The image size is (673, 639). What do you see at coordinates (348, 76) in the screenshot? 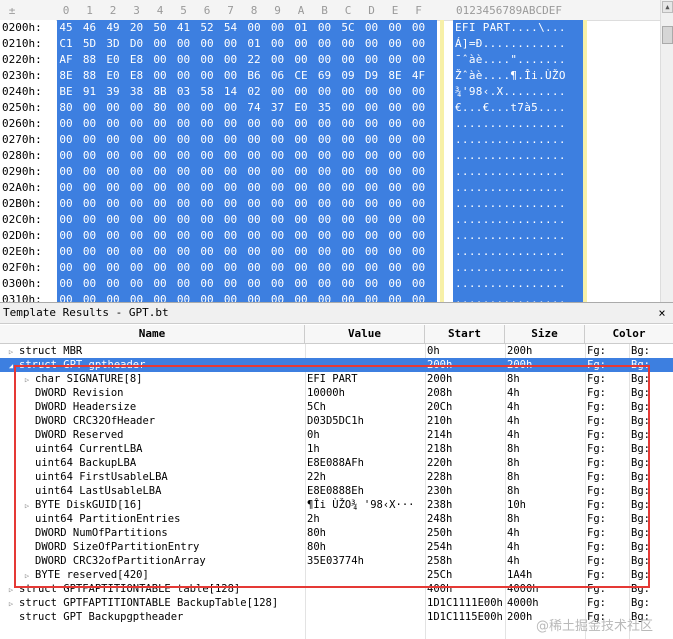
I see `hex-byte: 09` at bounding box center [348, 76].